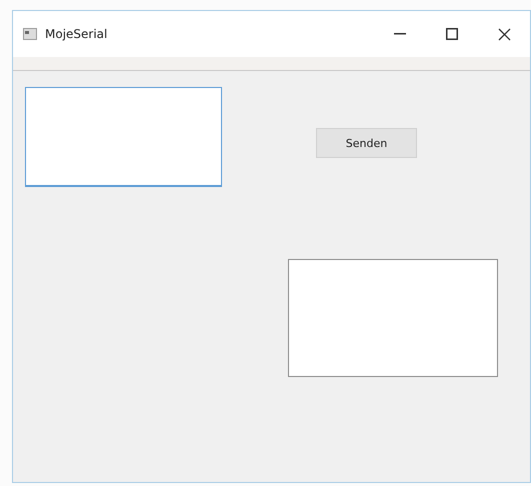 The height and width of the screenshot is (486, 531). Describe the element at coordinates (123, 137) in the screenshot. I see `input-field` at that location.